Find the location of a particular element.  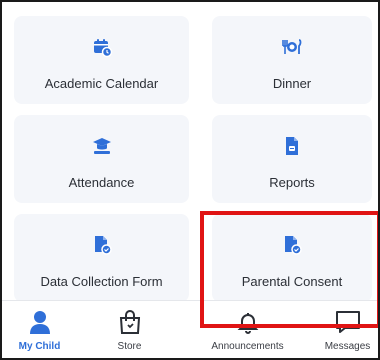

tile-label: Academic Calendar is located at coordinates (101, 83).